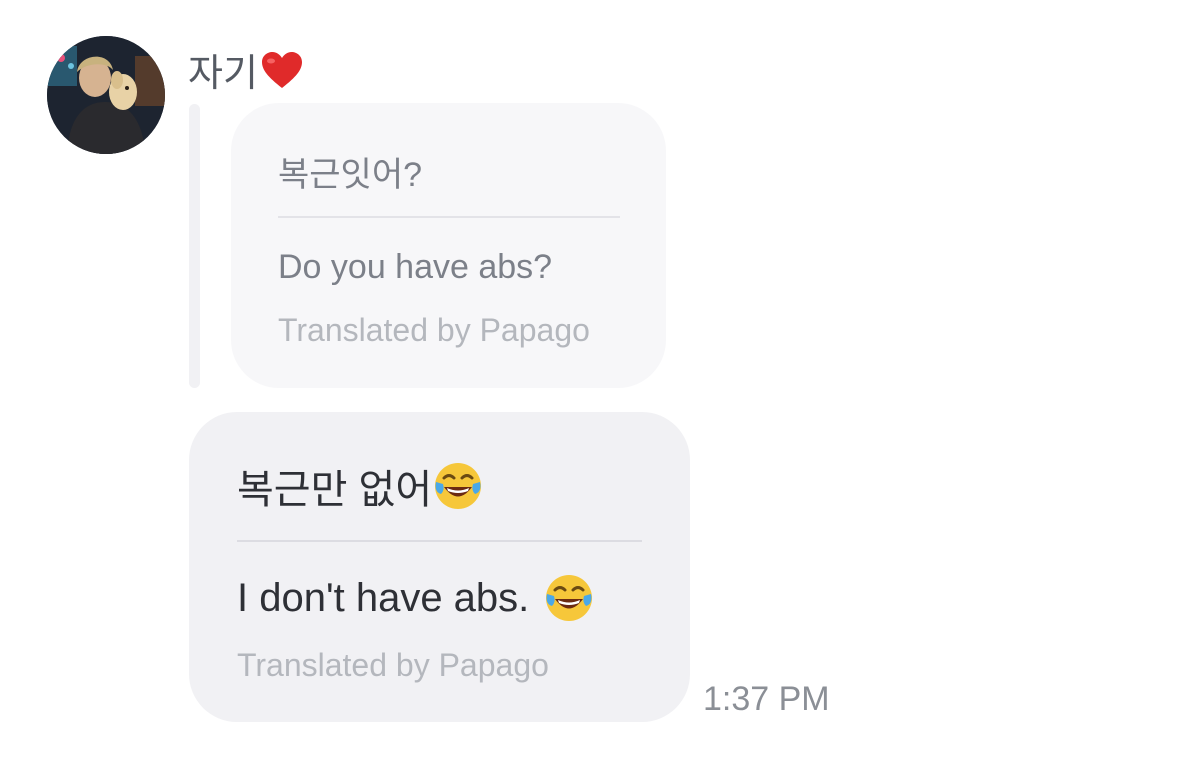 The height and width of the screenshot is (758, 1199). I want to click on message-timestamp: 1:37 PM, so click(766, 699).